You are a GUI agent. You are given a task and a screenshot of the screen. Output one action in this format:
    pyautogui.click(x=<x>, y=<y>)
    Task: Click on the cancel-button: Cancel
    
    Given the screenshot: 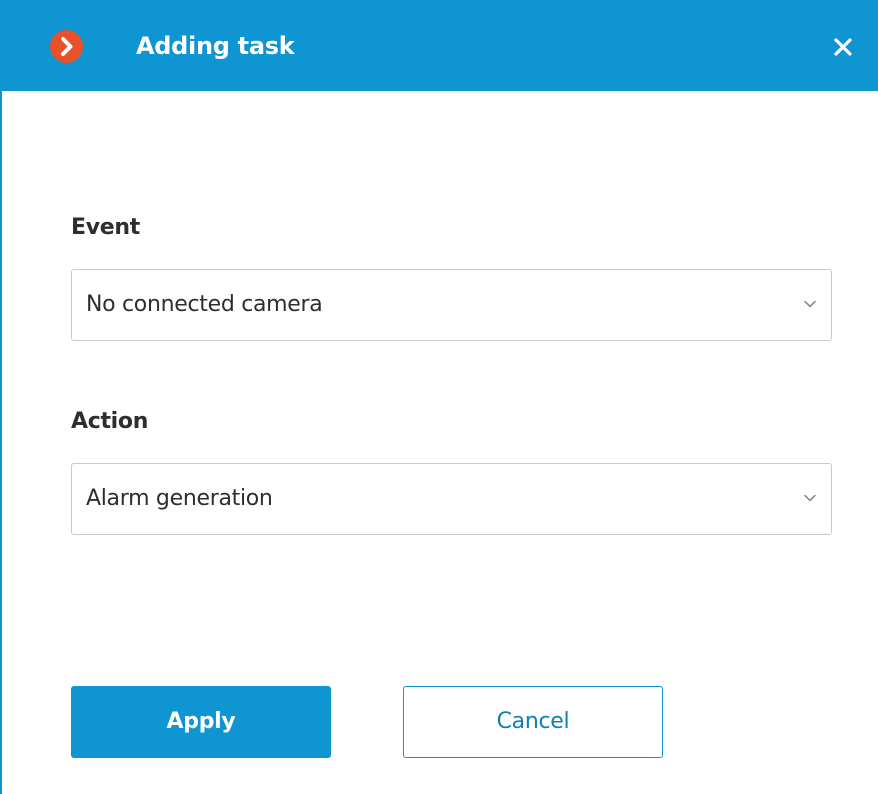 What is the action you would take?
    pyautogui.click(x=533, y=722)
    